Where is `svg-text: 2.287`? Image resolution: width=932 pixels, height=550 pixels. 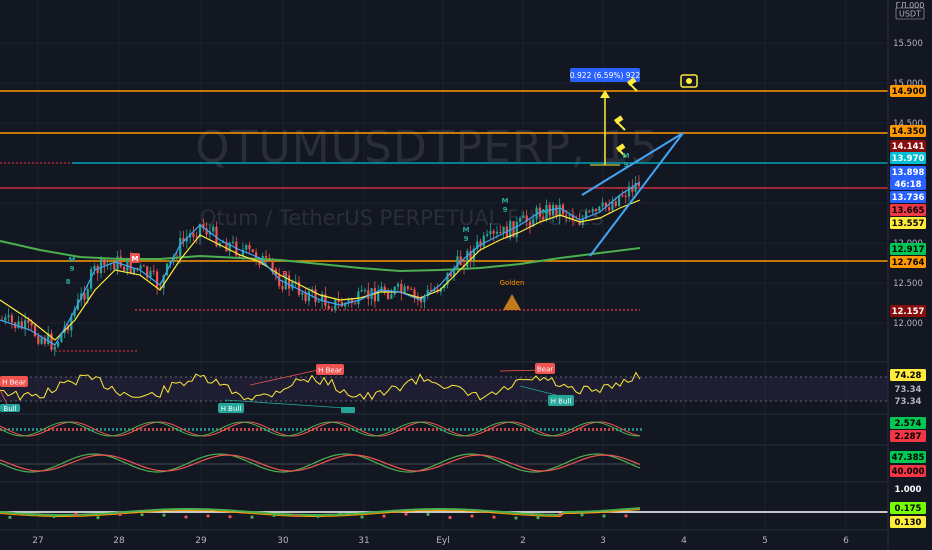 svg-text: 2.287 is located at coordinates (908, 437).